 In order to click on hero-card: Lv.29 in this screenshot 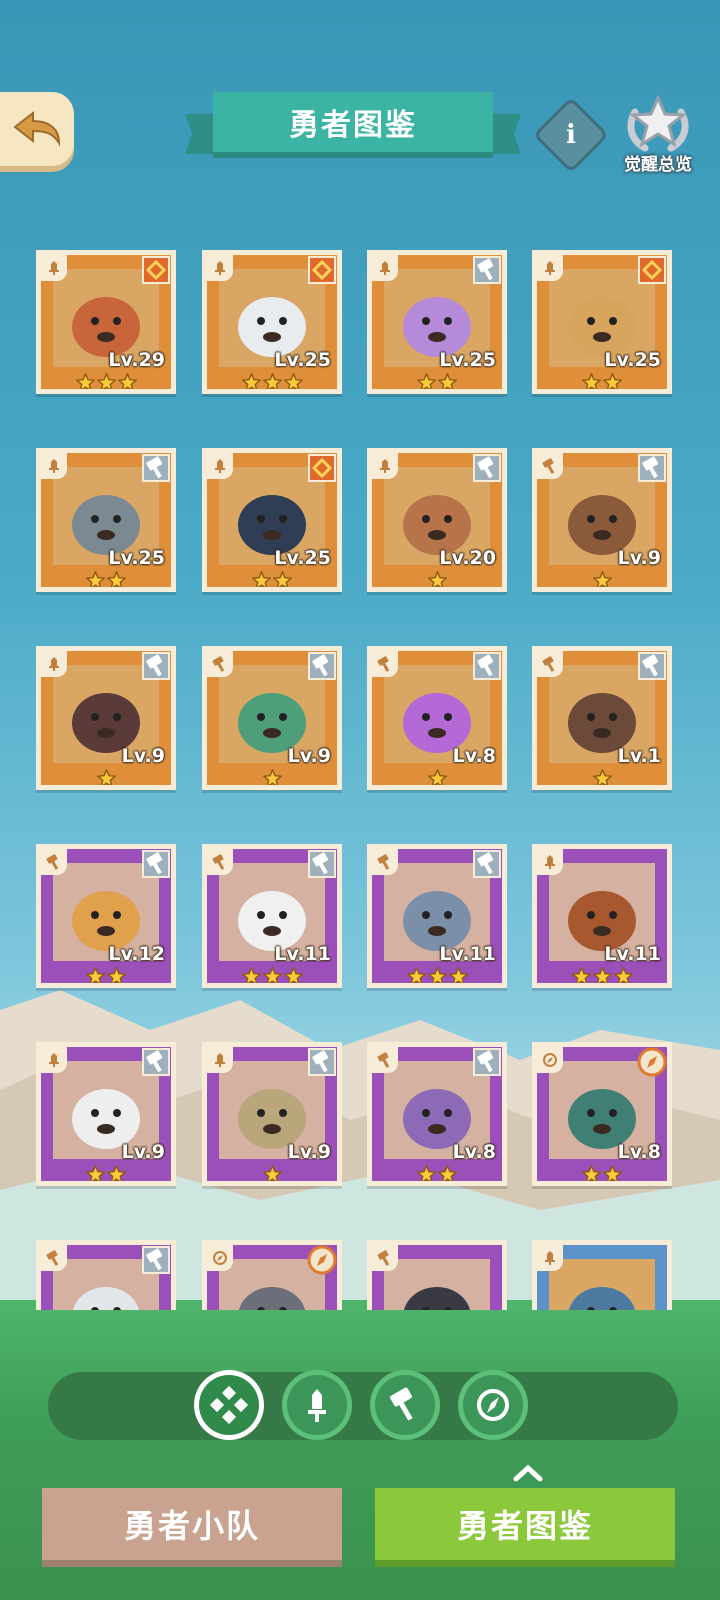, I will do `click(106, 322)`.